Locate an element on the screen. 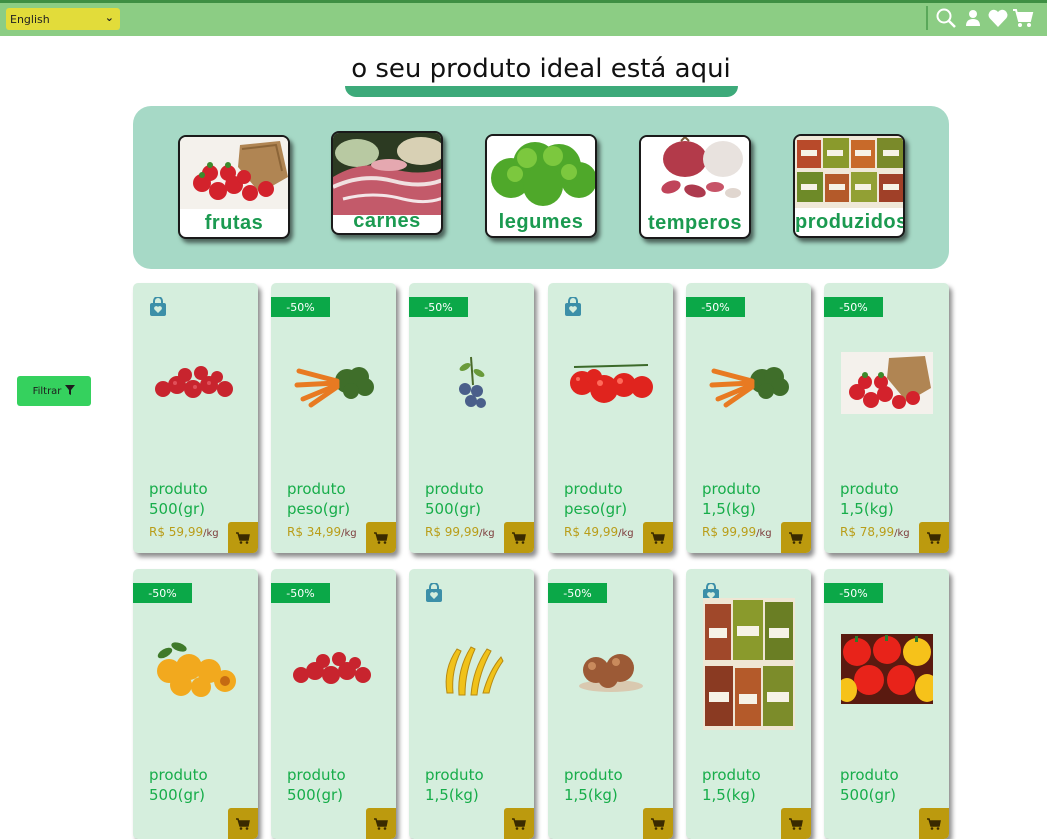  product-card: -50% produto 500(gr) R$ 99,99/kg is located at coordinates (471, 418).